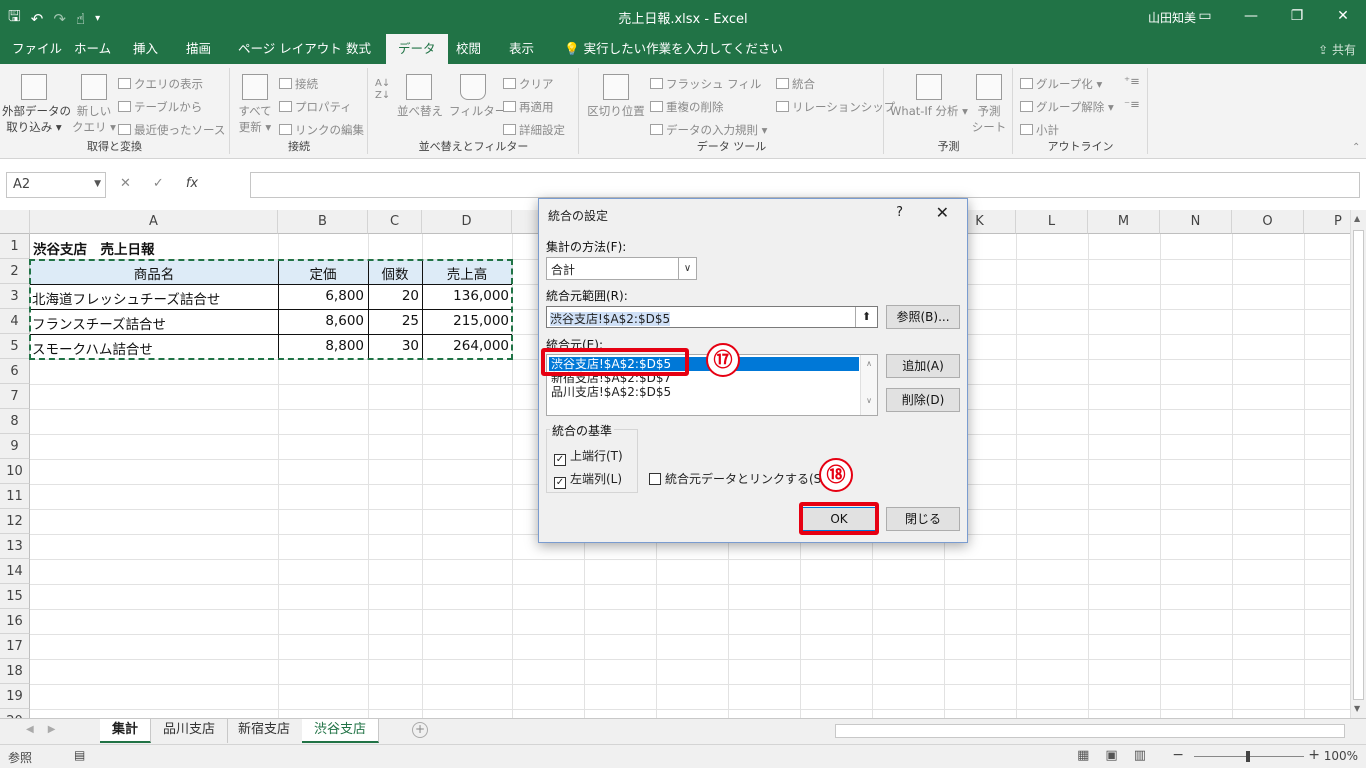 The image size is (1366, 768). I want to click on minimize-icon: —, so click(1251, 16).